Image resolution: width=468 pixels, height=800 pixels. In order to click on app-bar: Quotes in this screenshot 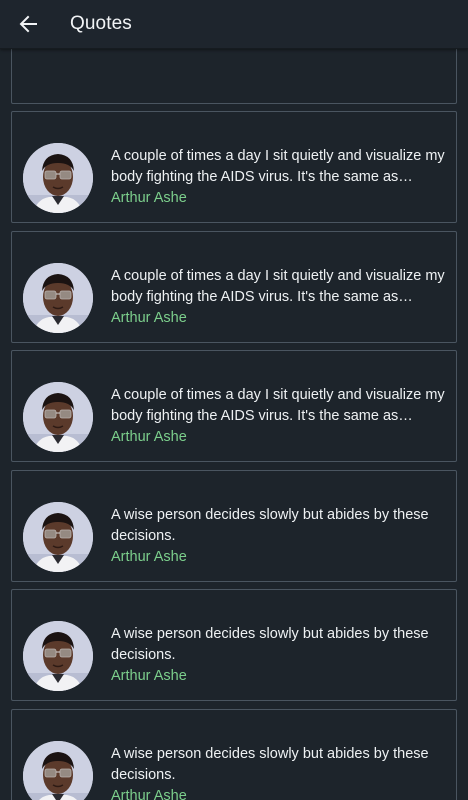, I will do `click(234, 24)`.